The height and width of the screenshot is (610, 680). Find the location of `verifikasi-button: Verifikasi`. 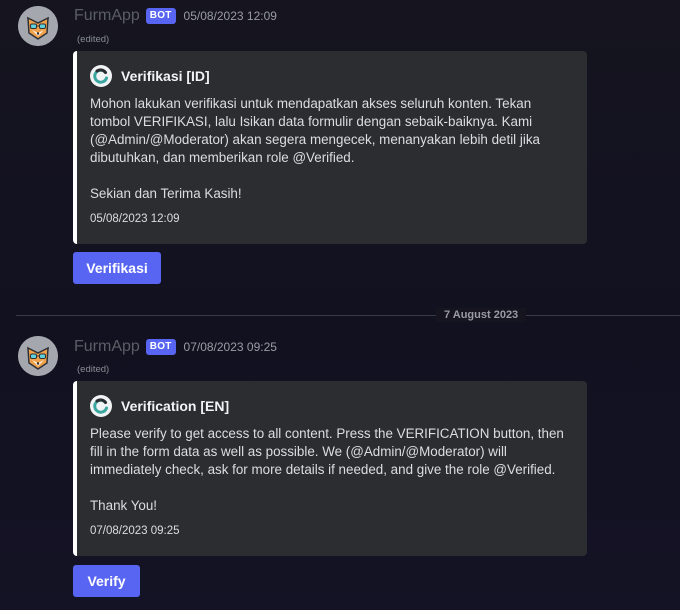

verifikasi-button: Verifikasi is located at coordinates (117, 268).